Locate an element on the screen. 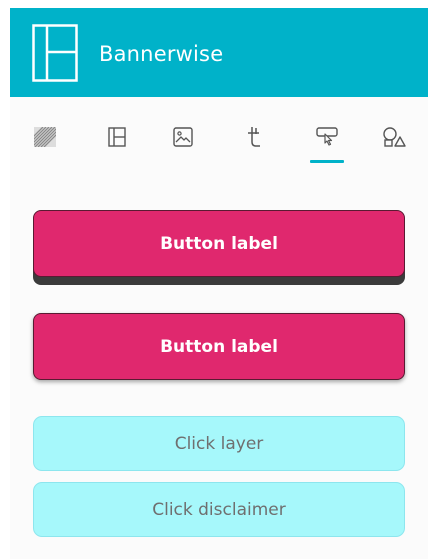 The width and height of the screenshot is (428, 559). image-tool is located at coordinates (183, 137).